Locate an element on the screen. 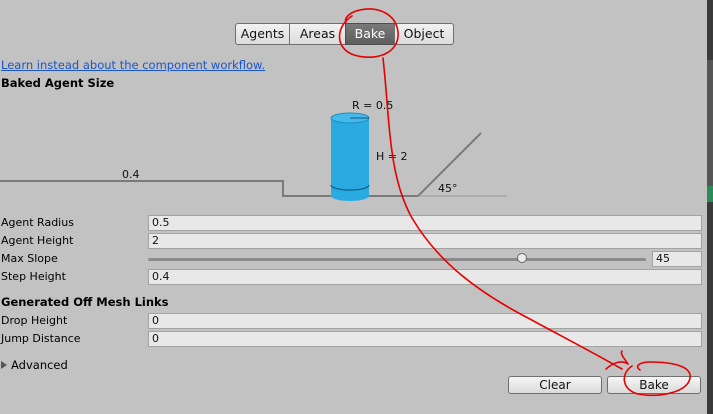  agent-radius-label: Agent Radius is located at coordinates (37, 222).